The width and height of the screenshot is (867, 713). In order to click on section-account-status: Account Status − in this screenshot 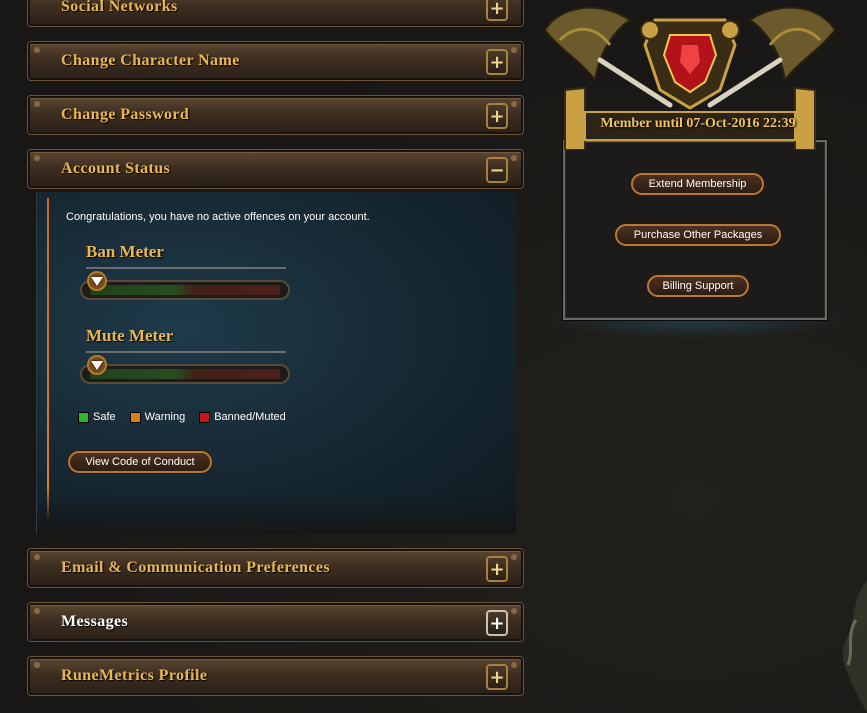, I will do `click(275, 169)`.